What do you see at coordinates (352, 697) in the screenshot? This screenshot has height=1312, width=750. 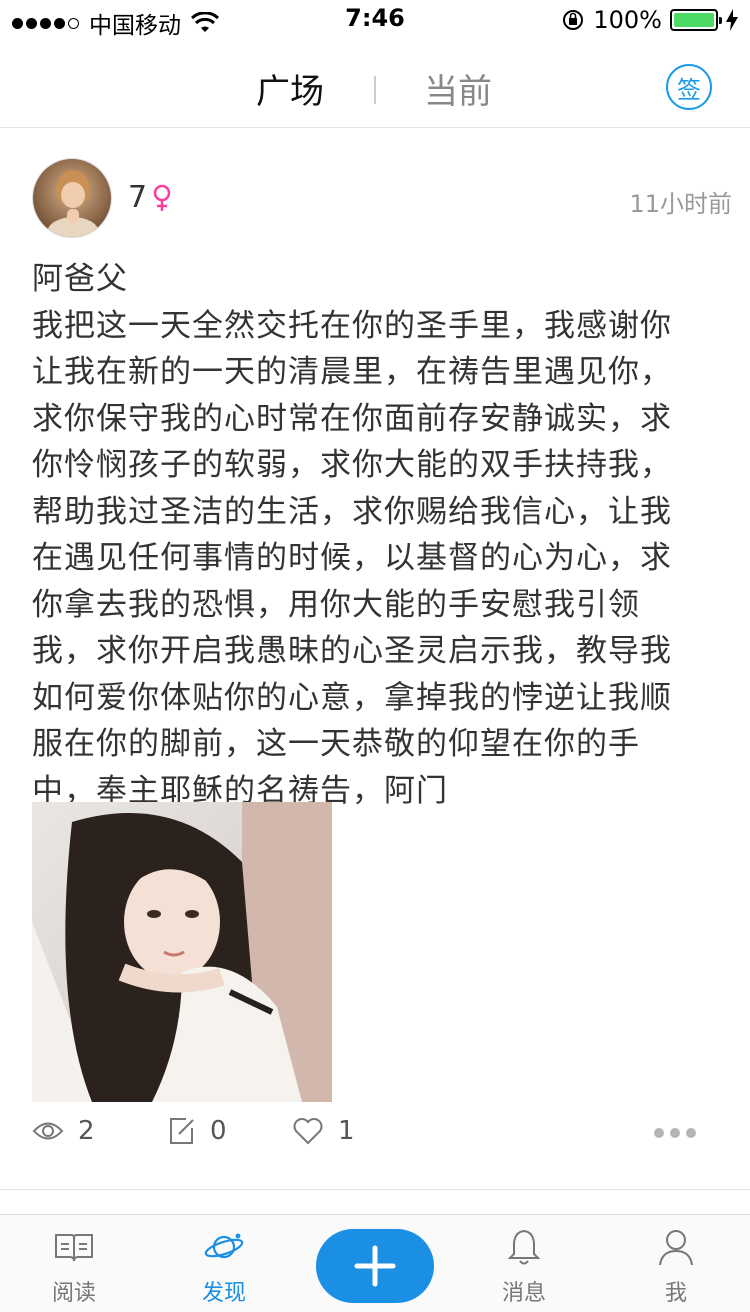 I see `post-line: 如何爱你体贴你的心意，拿掉我的悖逆让我顺` at bounding box center [352, 697].